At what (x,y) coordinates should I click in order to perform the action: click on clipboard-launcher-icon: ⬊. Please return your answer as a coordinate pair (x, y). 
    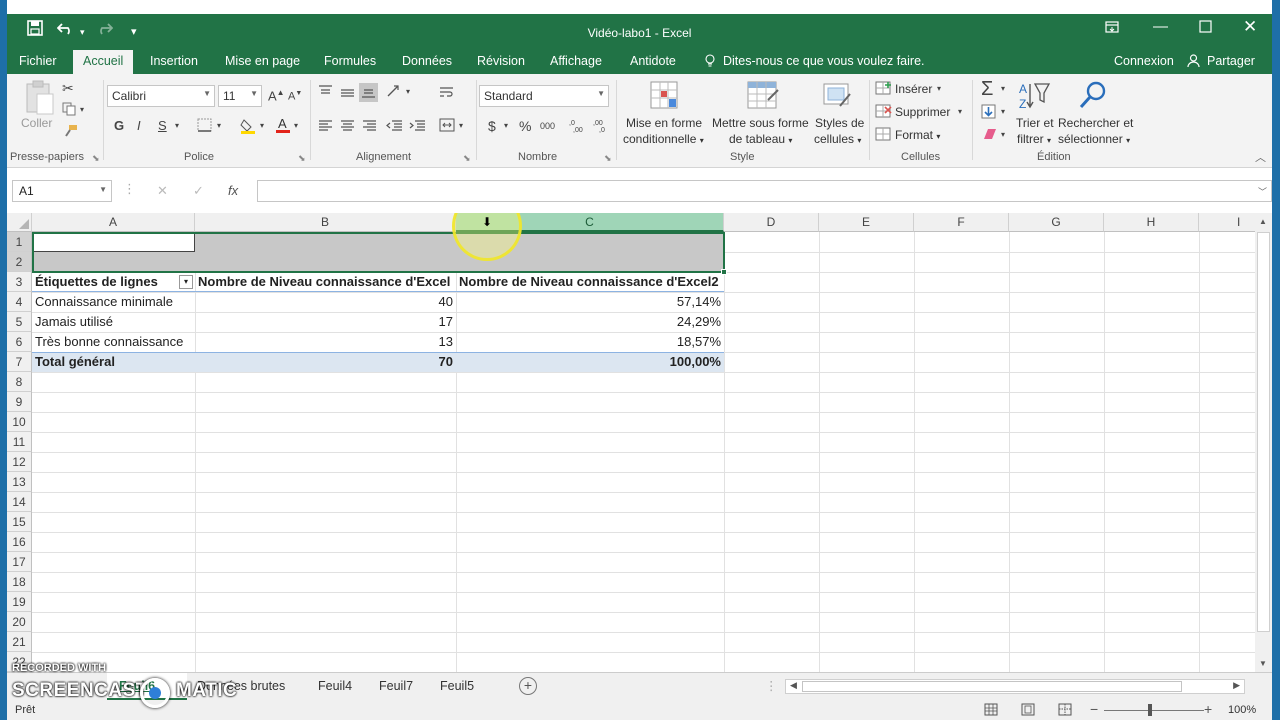
    Looking at the image, I should click on (96, 158).